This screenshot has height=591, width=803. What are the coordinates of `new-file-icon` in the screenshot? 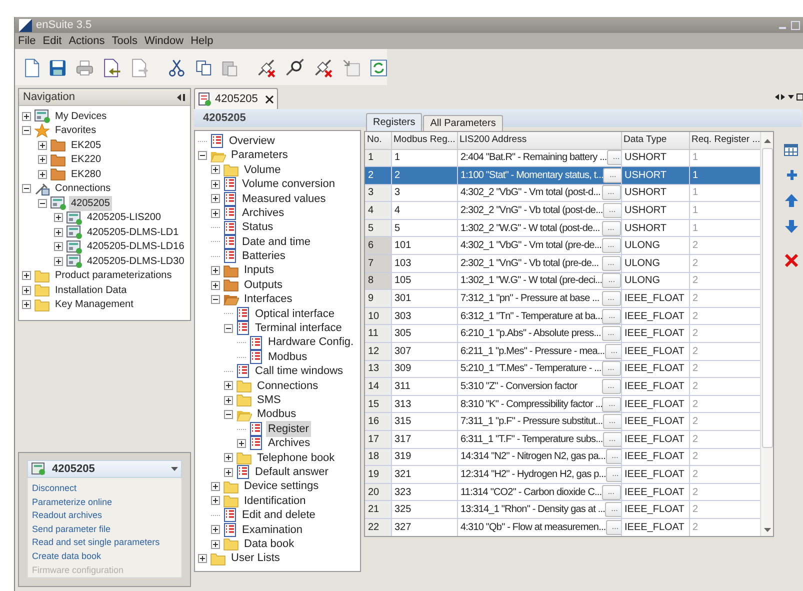 It's located at (31, 68).